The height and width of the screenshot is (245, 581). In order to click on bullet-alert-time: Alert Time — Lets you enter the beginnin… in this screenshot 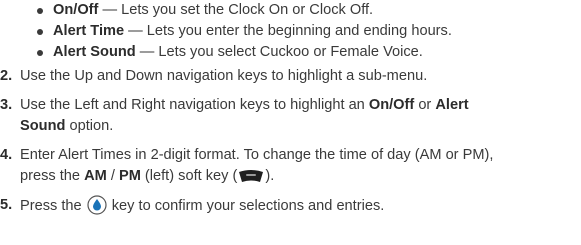, I will do `click(244, 31)`.